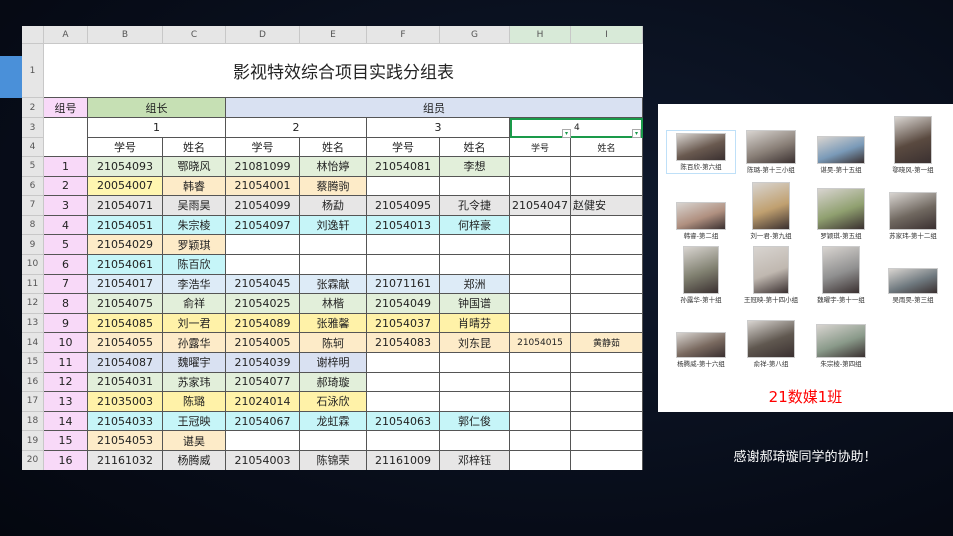 The height and width of the screenshot is (536, 953). What do you see at coordinates (66, 402) in the screenshot?
I see `group-number-cell: 13` at bounding box center [66, 402].